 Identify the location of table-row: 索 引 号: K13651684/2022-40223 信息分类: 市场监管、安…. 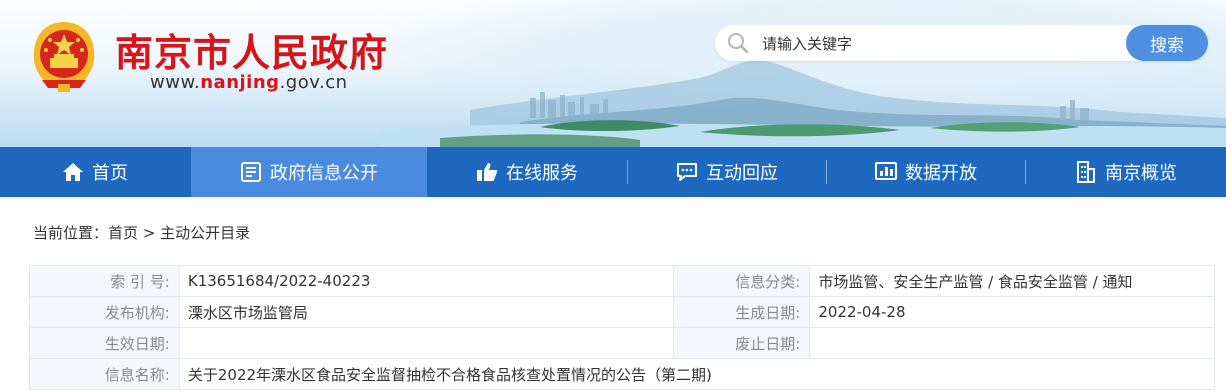
(622, 281).